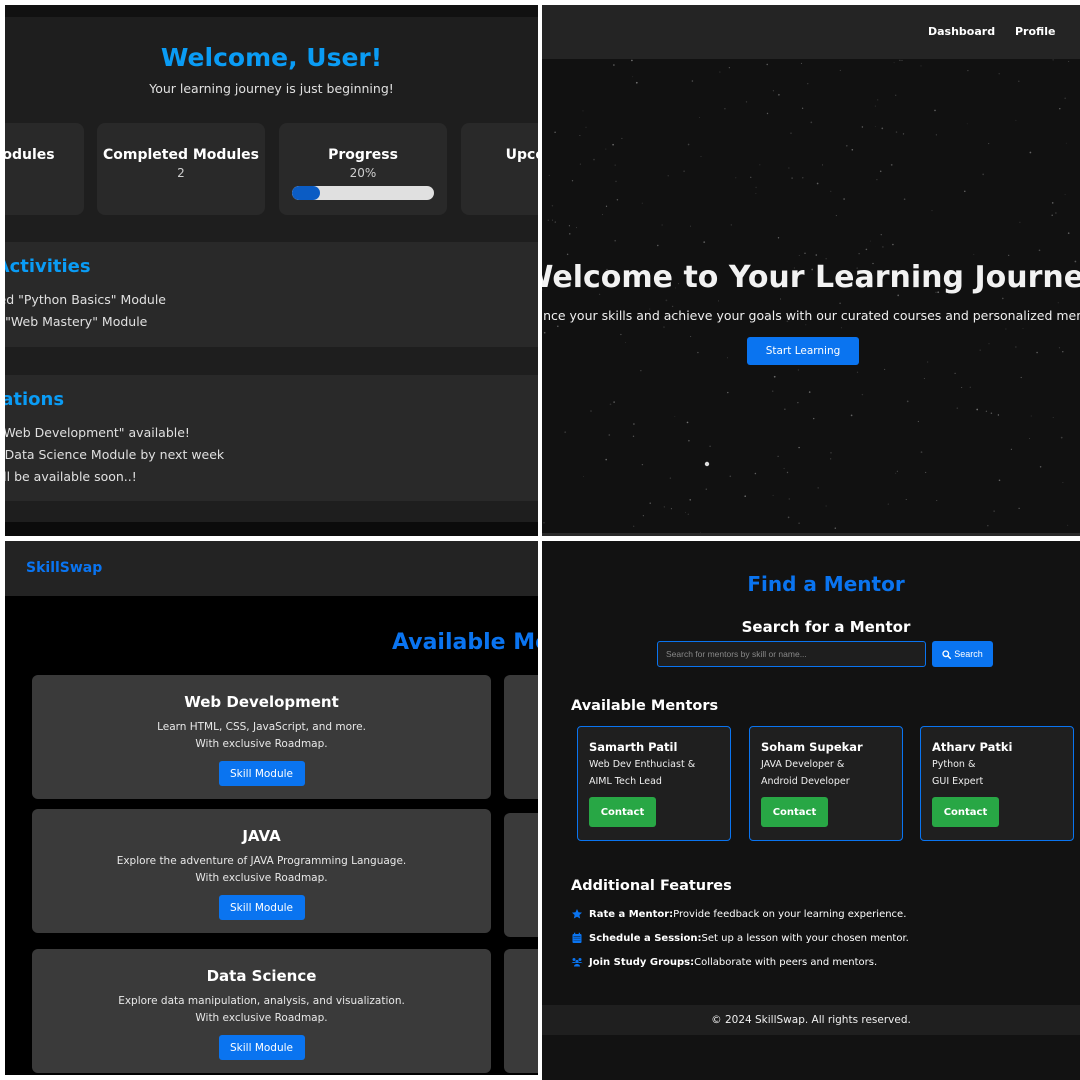  Describe the element at coordinates (261, 836) in the screenshot. I see `module-title: JAVA` at that location.